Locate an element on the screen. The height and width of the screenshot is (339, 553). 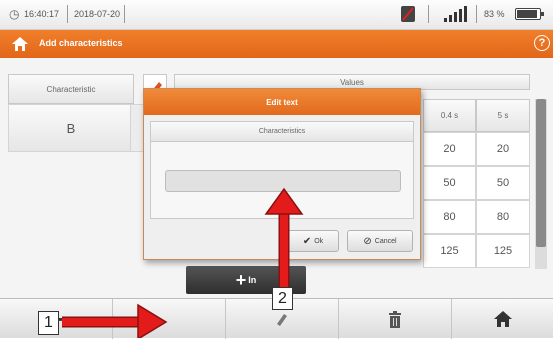
annotation-label-1: 1 is located at coordinates (48, 323).